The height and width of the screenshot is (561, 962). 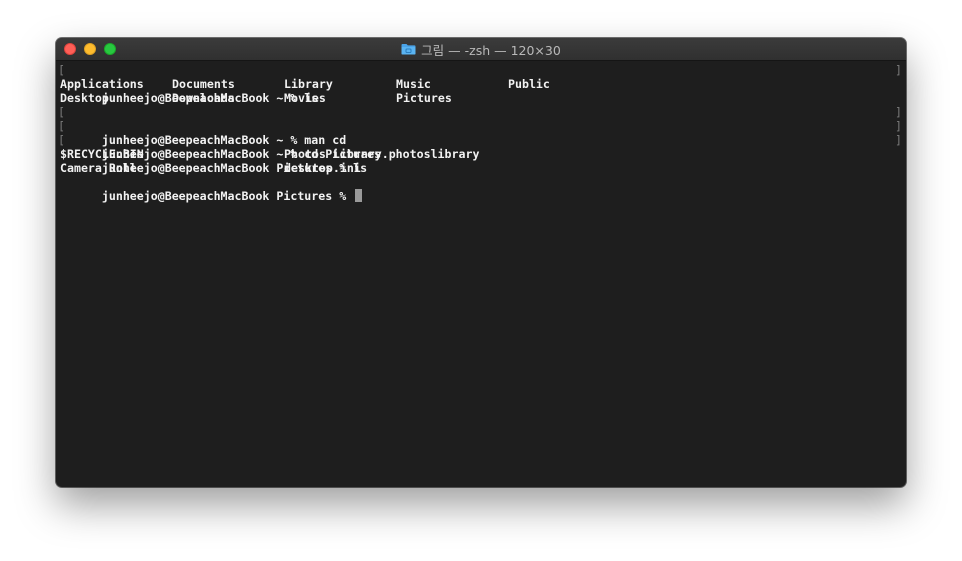 What do you see at coordinates (102, 154) in the screenshot?
I see `ls-entry: $RECYCLE.BIN` at bounding box center [102, 154].